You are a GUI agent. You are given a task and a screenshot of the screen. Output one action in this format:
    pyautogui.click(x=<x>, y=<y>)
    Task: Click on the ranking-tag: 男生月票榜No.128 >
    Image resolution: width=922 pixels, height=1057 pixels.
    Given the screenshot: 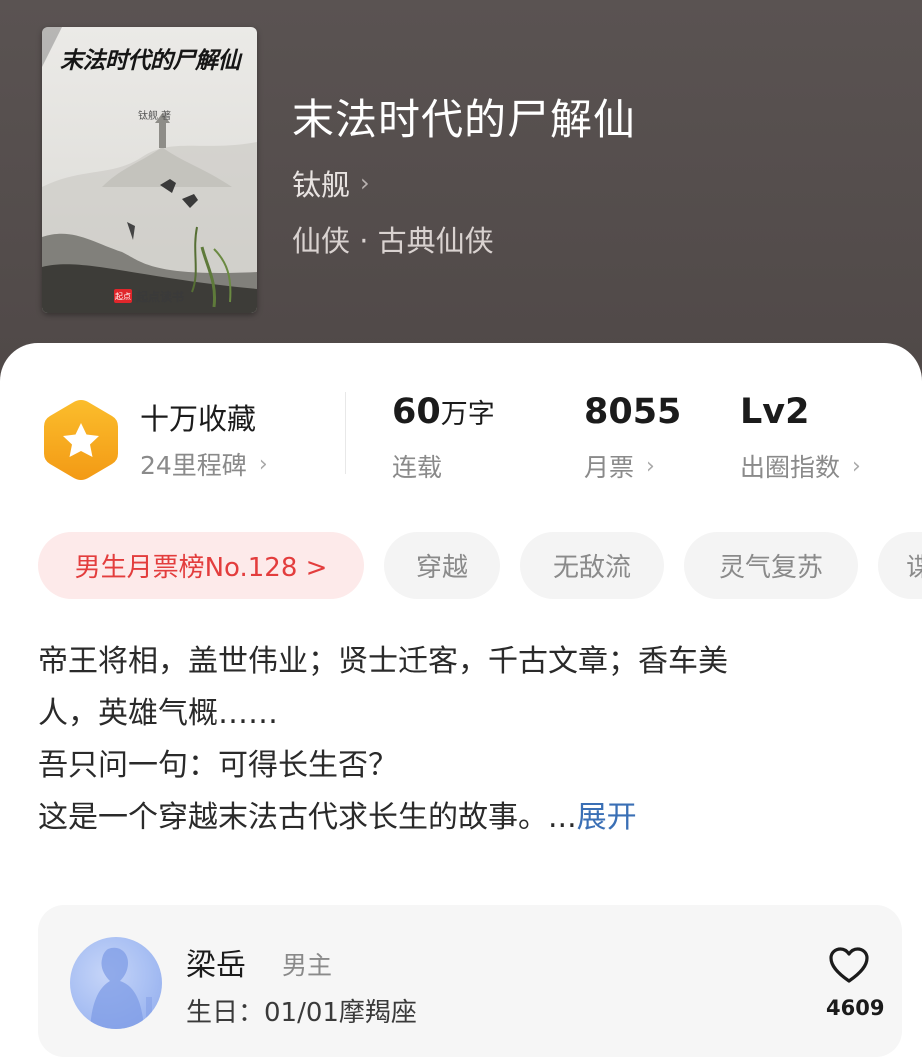 What is the action you would take?
    pyautogui.click(x=201, y=565)
    